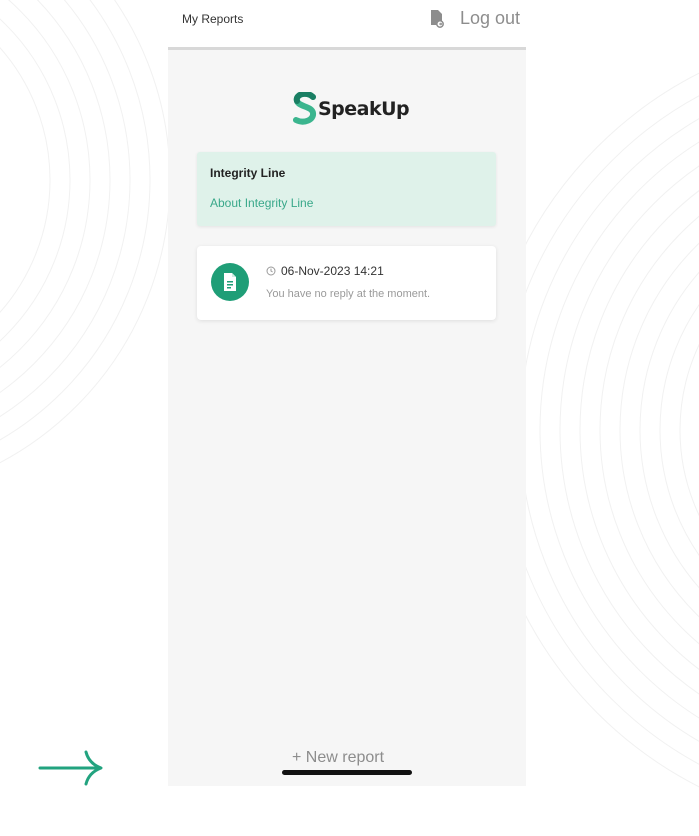  I want to click on page-title: My Reports, so click(213, 19).